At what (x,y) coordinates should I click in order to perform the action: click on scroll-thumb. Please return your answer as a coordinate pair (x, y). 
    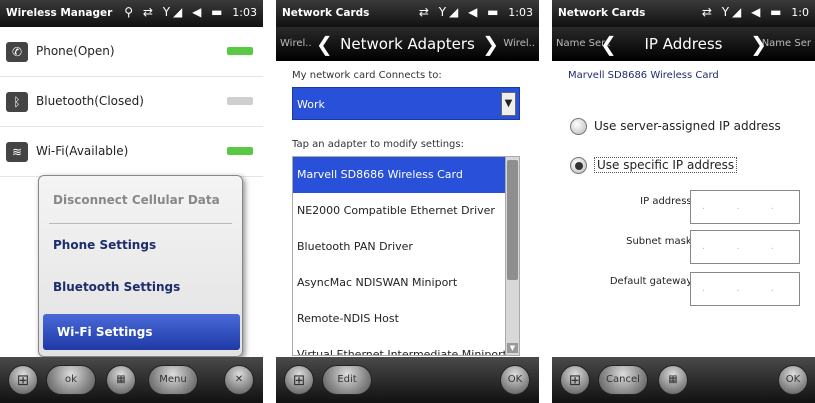
    Looking at the image, I should click on (512, 220).